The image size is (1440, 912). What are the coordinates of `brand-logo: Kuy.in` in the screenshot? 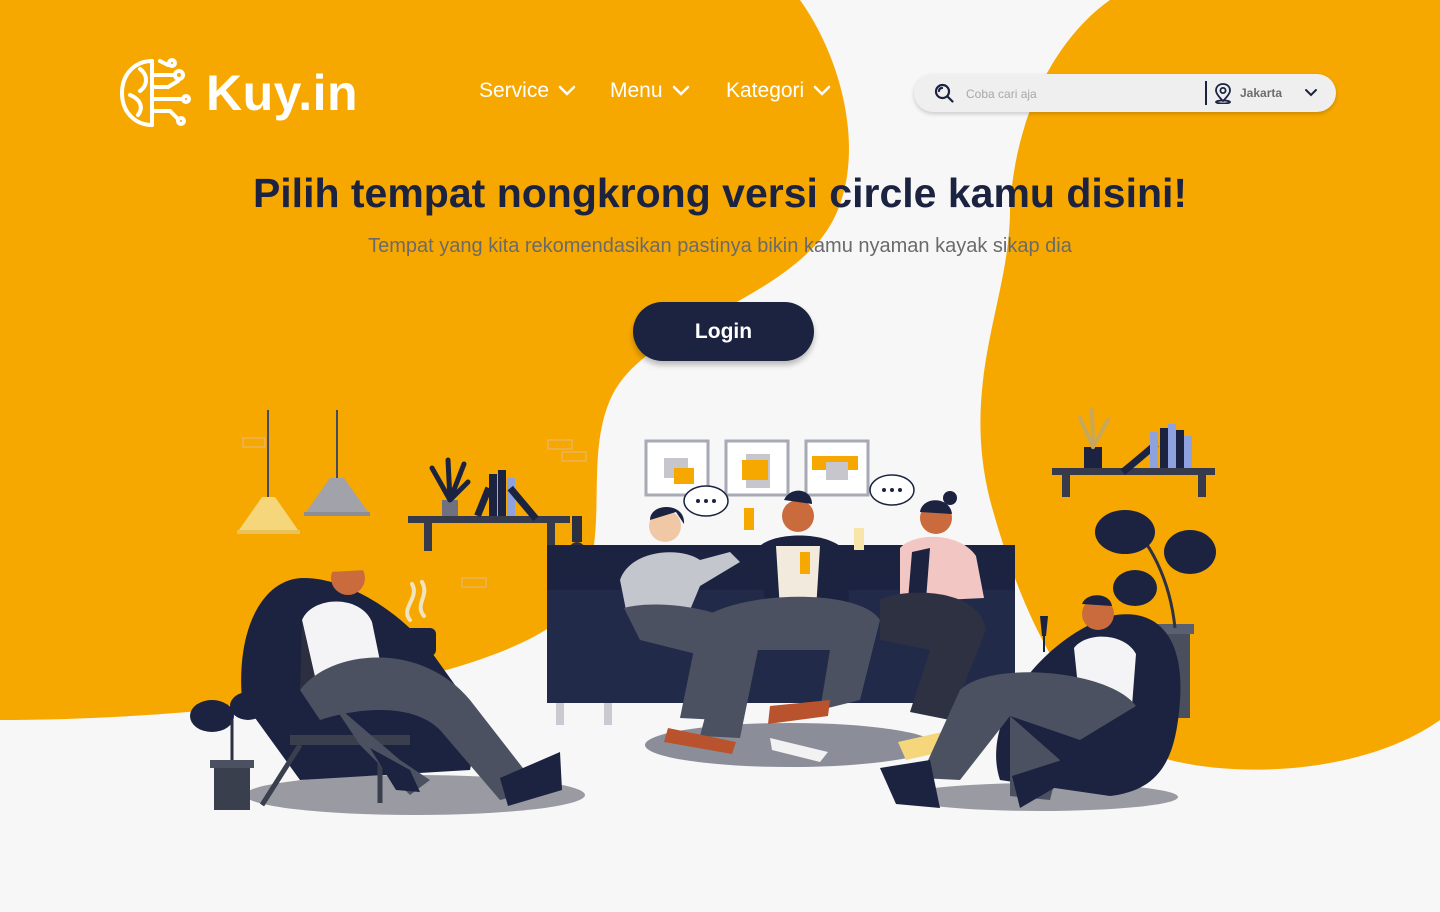 It's located at (238, 93).